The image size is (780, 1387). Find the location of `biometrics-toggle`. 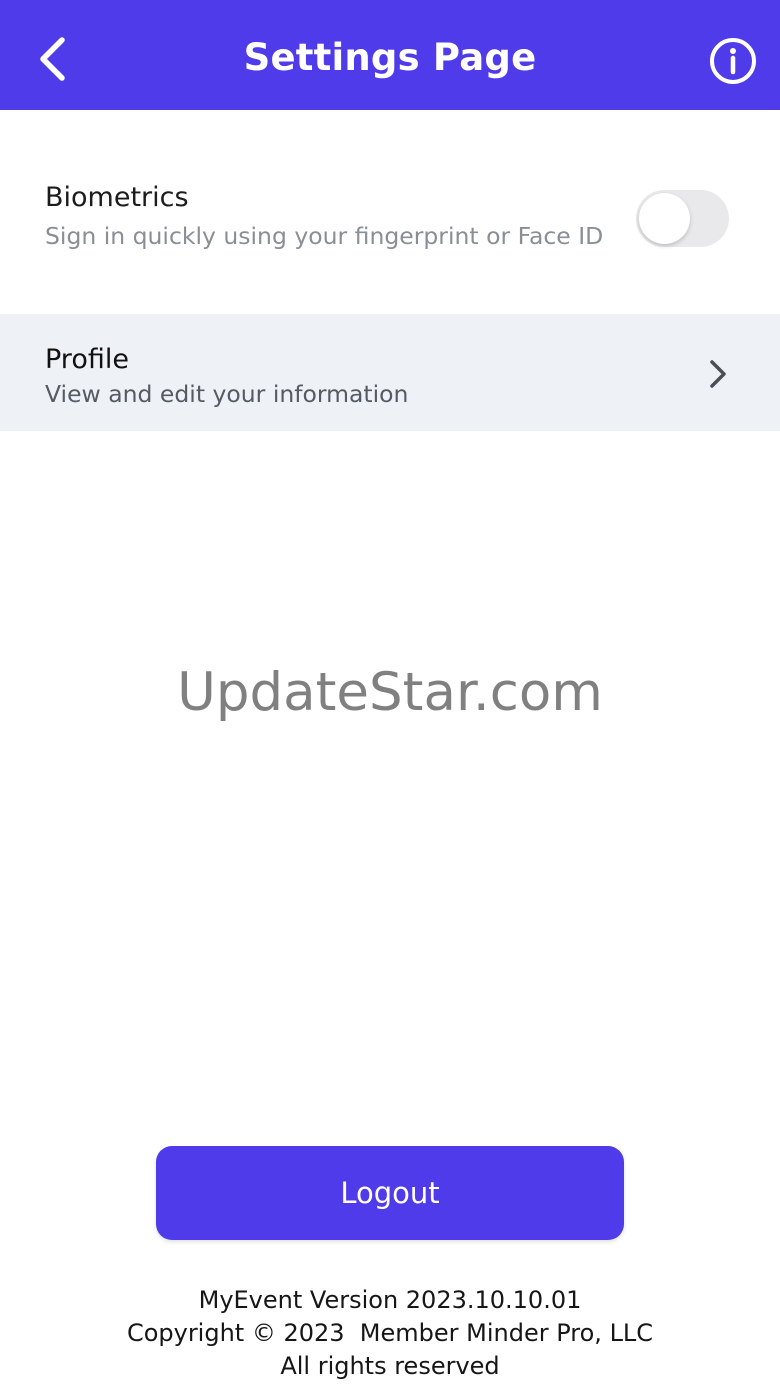

biometrics-toggle is located at coordinates (682, 218).